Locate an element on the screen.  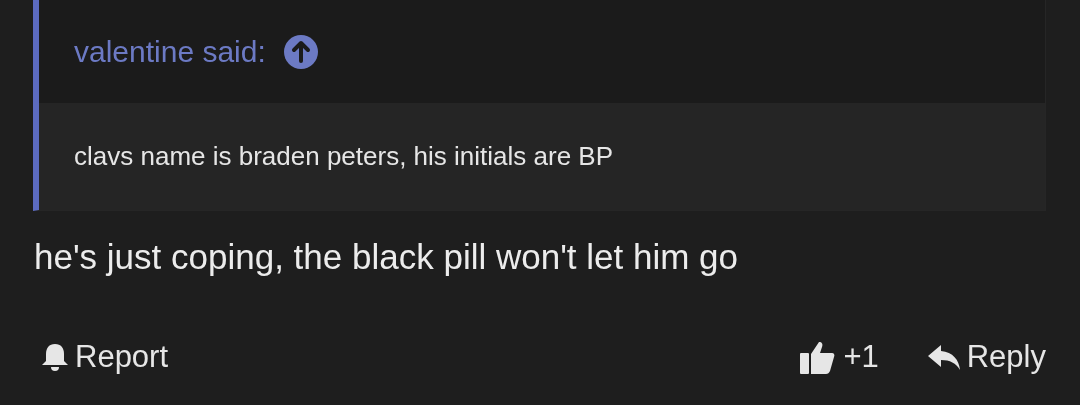
reply-arrow-icon is located at coordinates (943, 357).